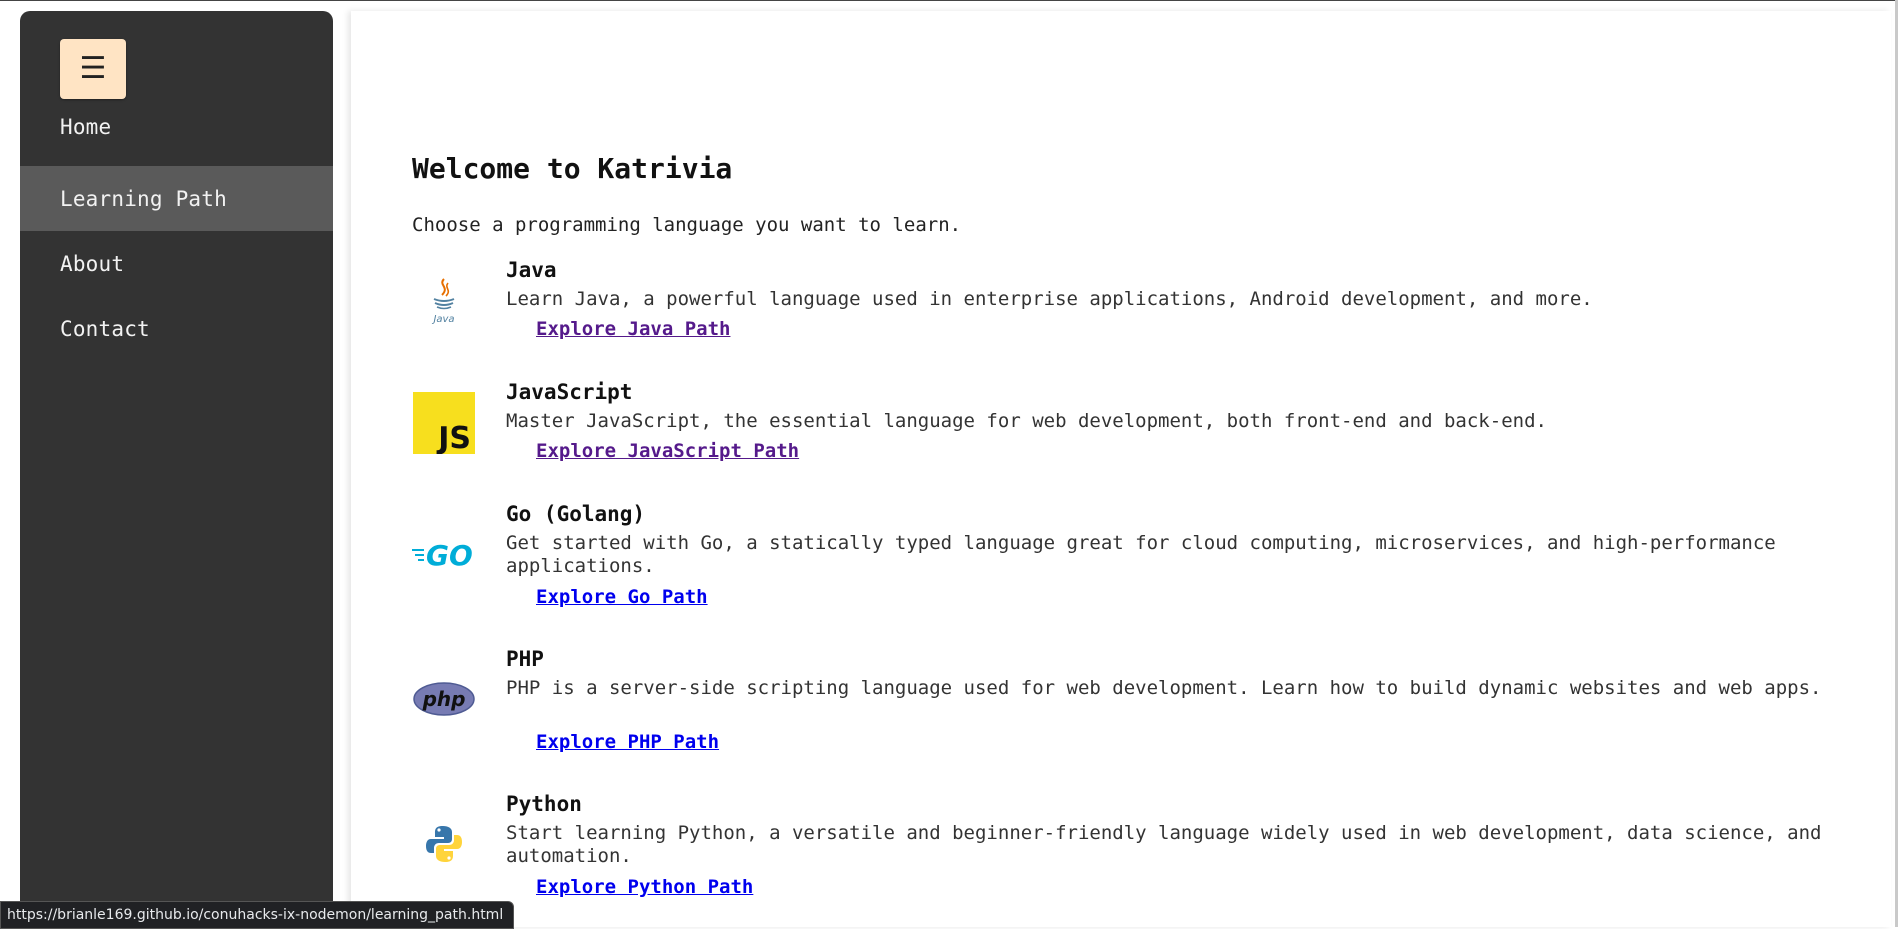 This screenshot has width=1898, height=929. What do you see at coordinates (569, 392) in the screenshot?
I see `language-name: JavaScript` at bounding box center [569, 392].